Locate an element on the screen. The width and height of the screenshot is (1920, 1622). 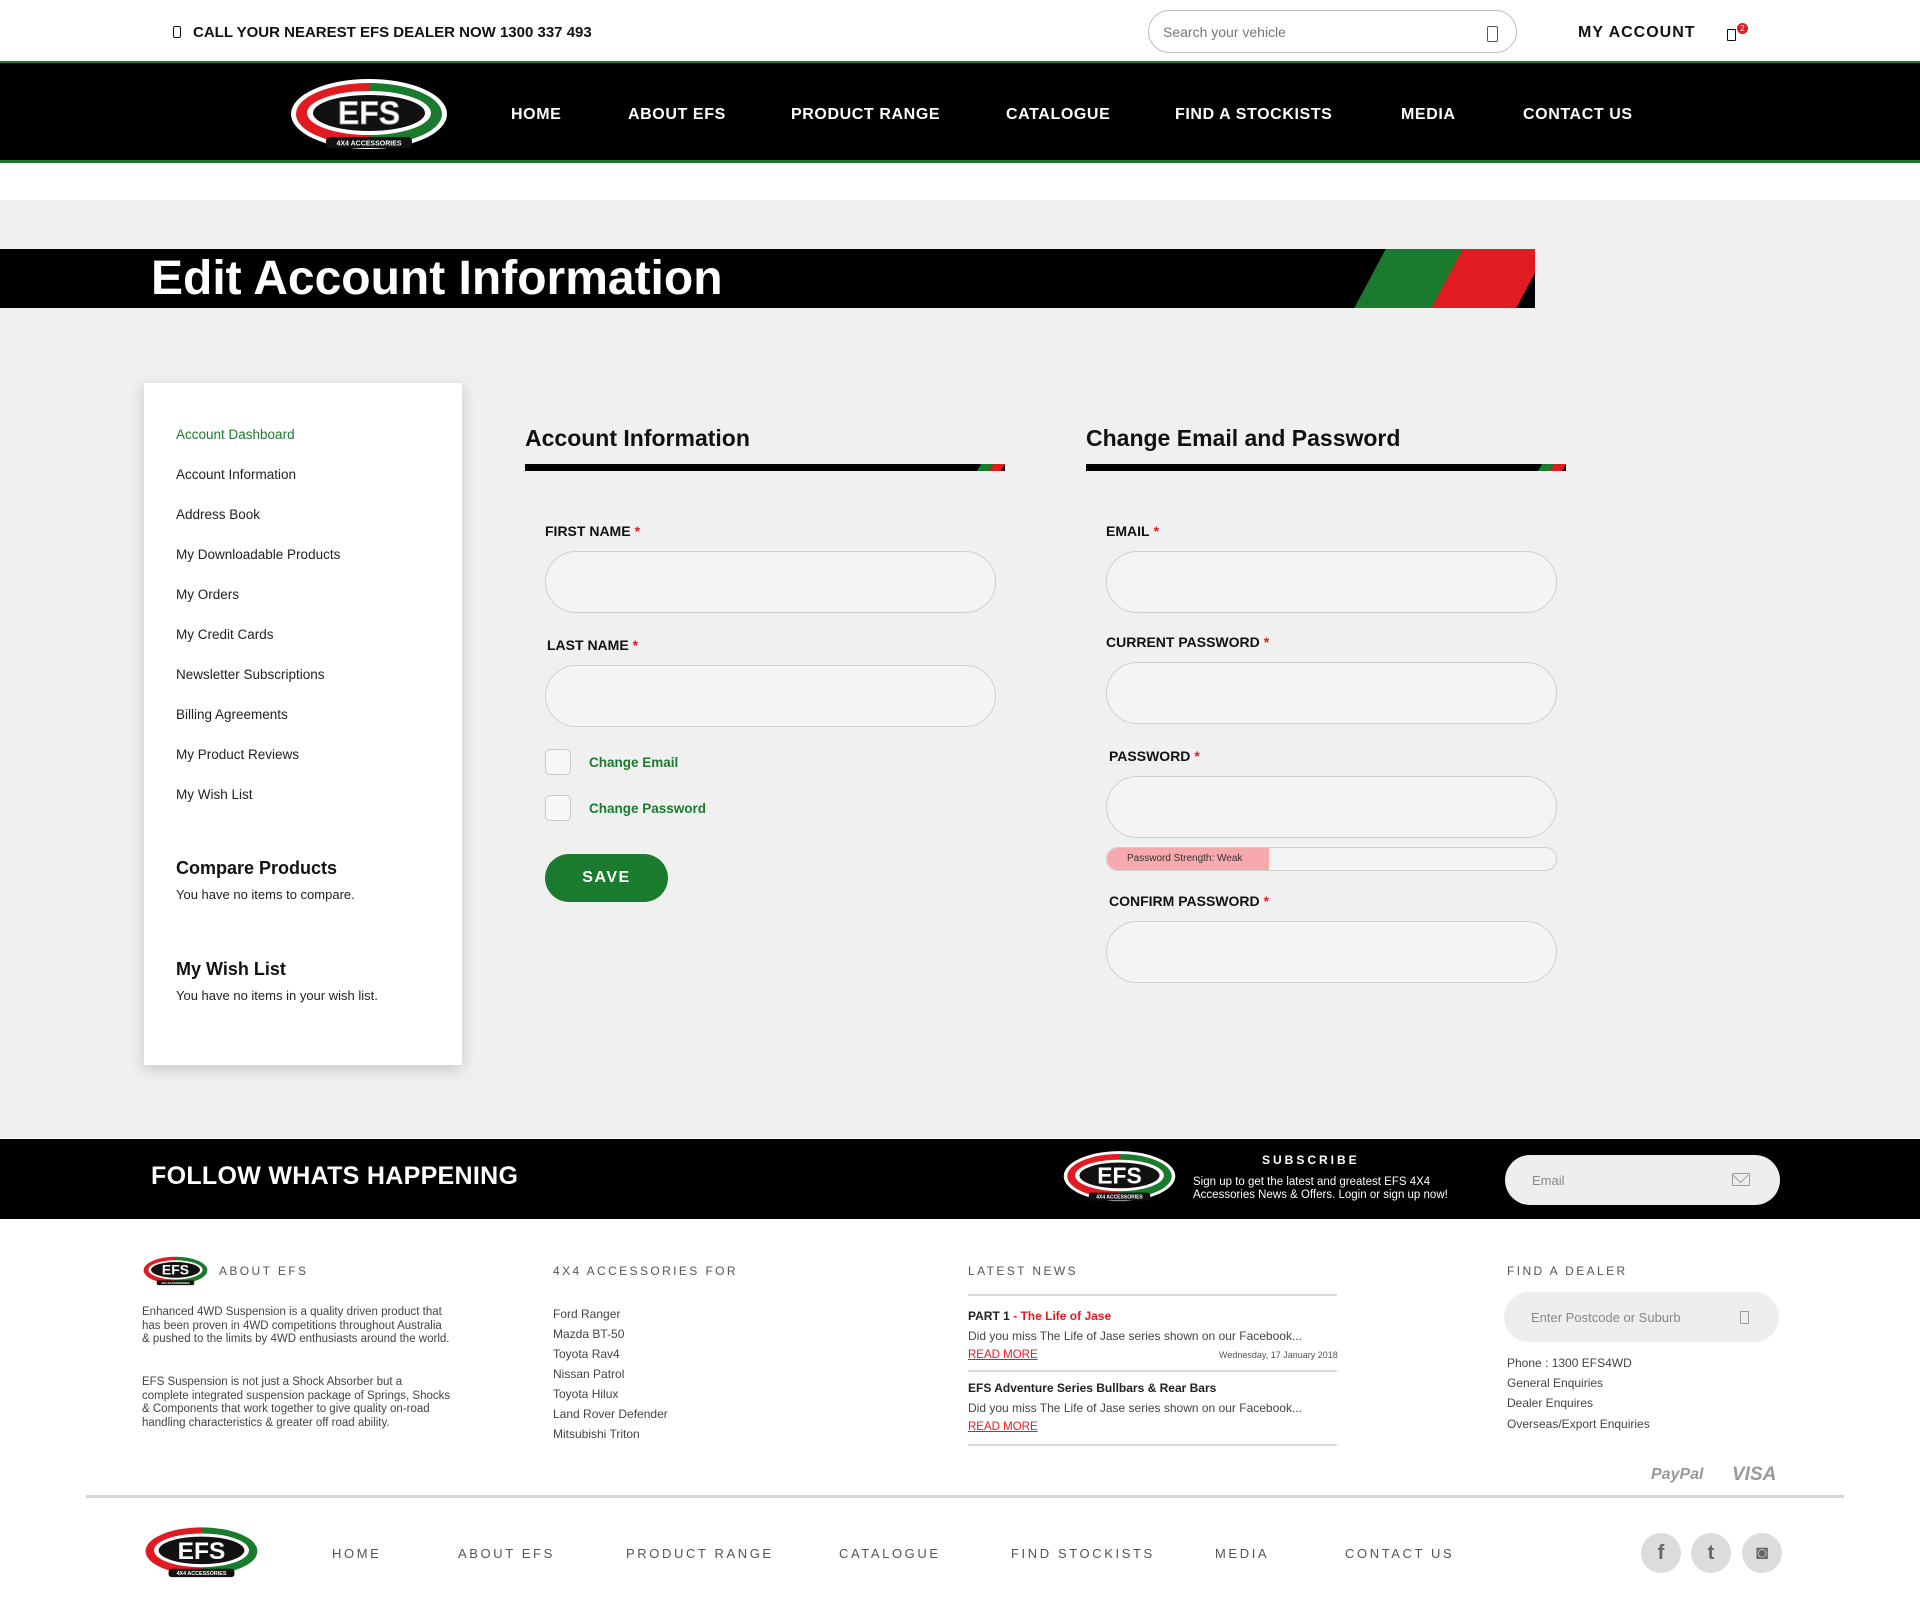
efs-logo: EFS 4X4 ACCESSORIES is located at coordinates (369, 114).